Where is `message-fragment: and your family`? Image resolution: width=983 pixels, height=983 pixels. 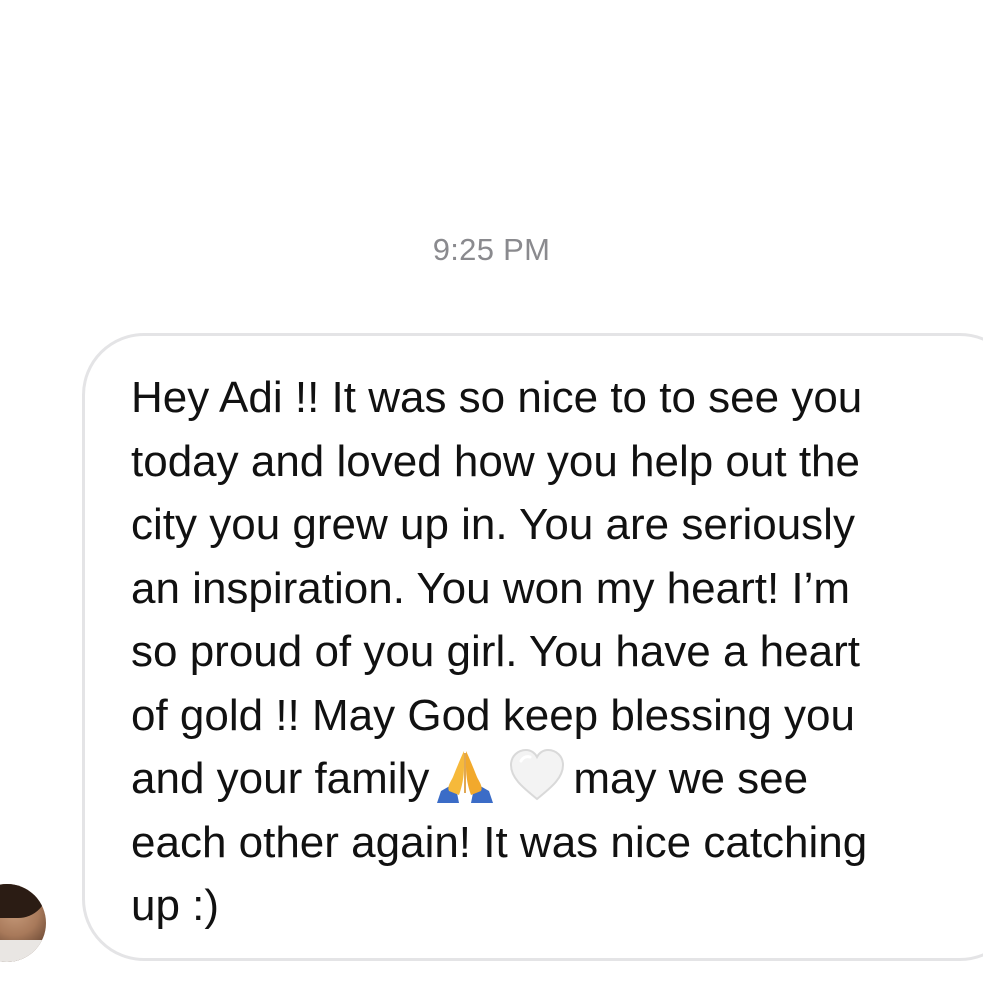 message-fragment: and your family is located at coordinates (280, 778).